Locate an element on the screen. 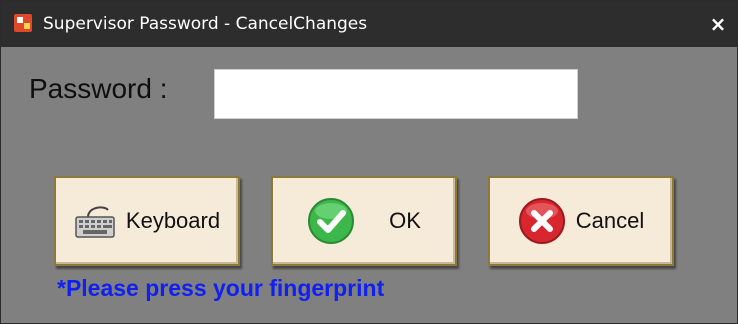 The image size is (738, 324). cross-icon is located at coordinates (541, 221).